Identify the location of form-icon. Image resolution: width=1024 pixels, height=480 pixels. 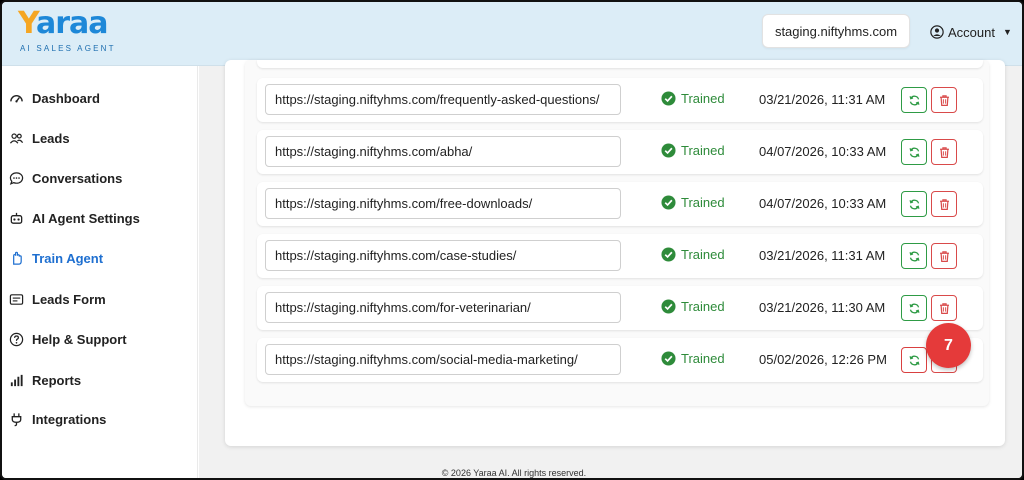
(16, 299).